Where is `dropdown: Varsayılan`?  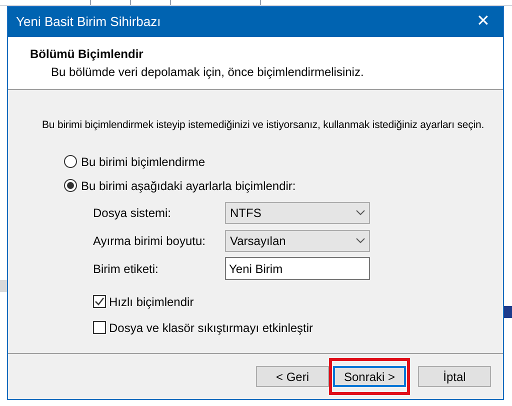
dropdown: Varsayılan is located at coordinates (297, 241).